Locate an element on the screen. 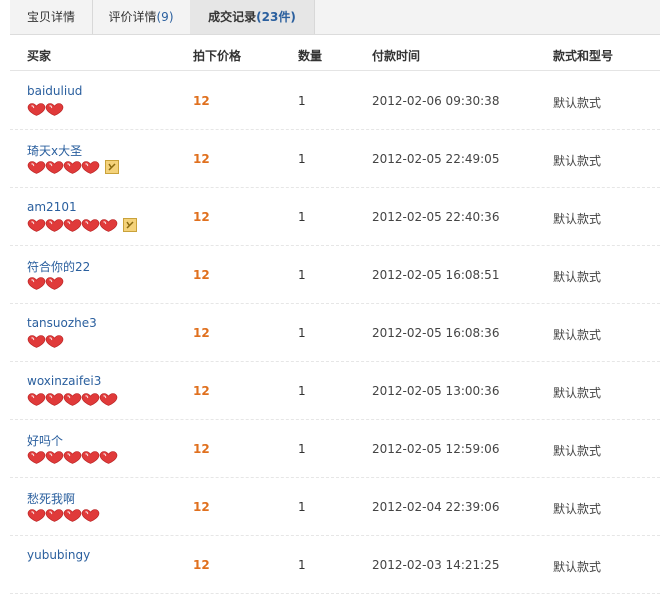 Image resolution: width=660 pixels, height=594 pixels. buyer-name-link: 琦天x大圣 is located at coordinates (54, 150).